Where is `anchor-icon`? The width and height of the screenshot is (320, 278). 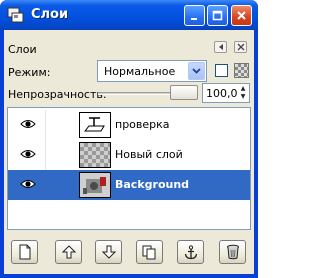
anchor-icon is located at coordinates (190, 251).